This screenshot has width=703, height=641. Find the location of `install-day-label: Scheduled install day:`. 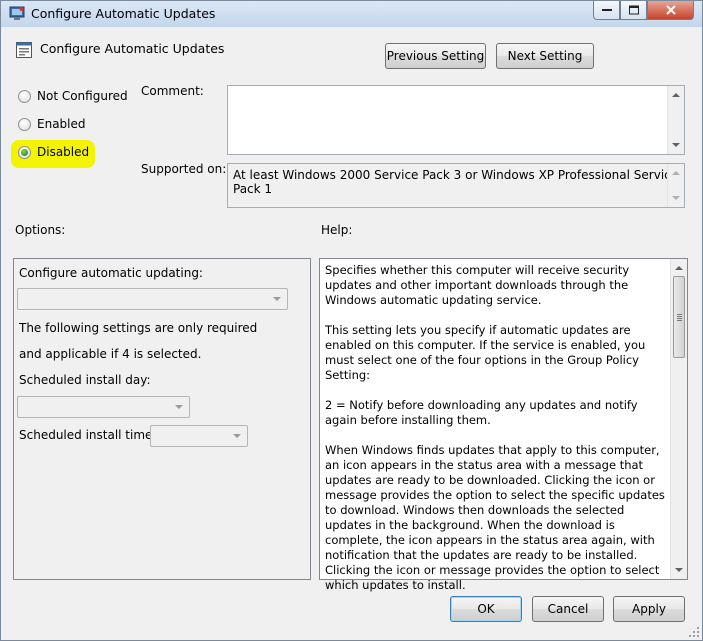

install-day-label: Scheduled install day: is located at coordinates (85, 380).